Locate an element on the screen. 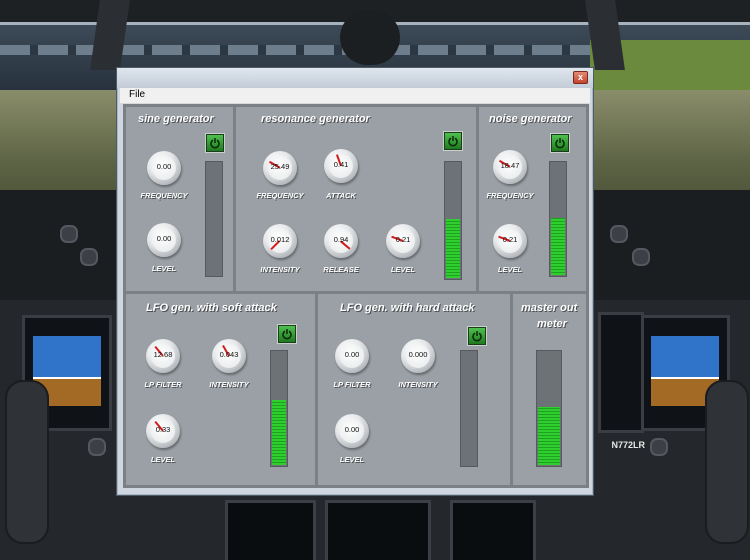  cdu-screen-right is located at coordinates (493, 530).